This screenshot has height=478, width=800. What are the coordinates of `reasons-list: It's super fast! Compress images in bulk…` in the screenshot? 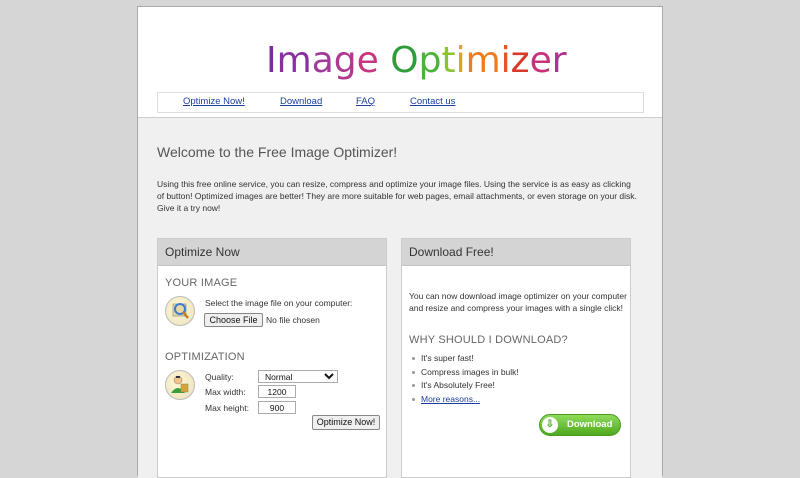 It's located at (465, 379).